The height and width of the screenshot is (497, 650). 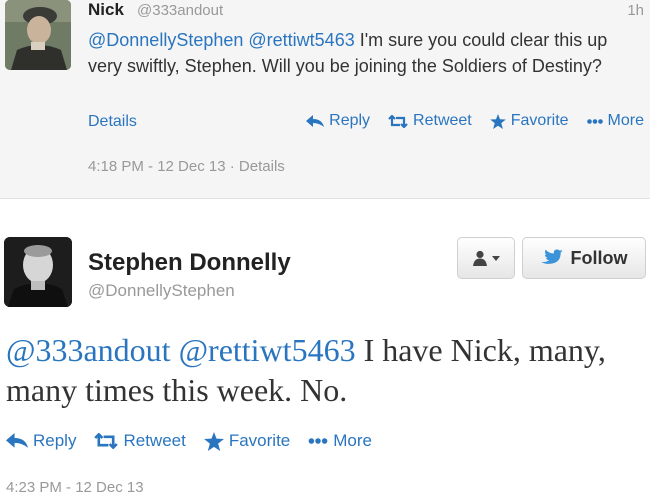 I want to click on timestamp: 4:23 PM - 12 Dec 13, so click(x=75, y=487).